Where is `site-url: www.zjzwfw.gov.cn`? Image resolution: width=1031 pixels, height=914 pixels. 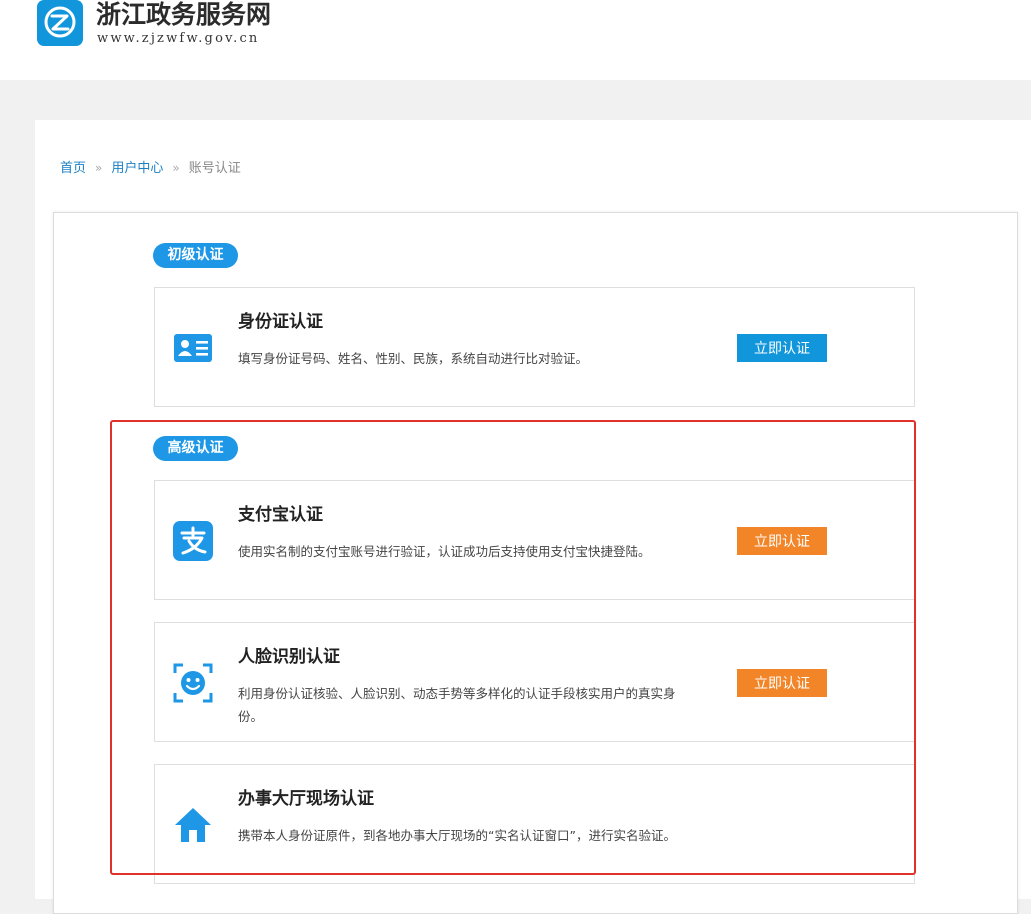 site-url: www.zjzwfw.gov.cn is located at coordinates (178, 38).